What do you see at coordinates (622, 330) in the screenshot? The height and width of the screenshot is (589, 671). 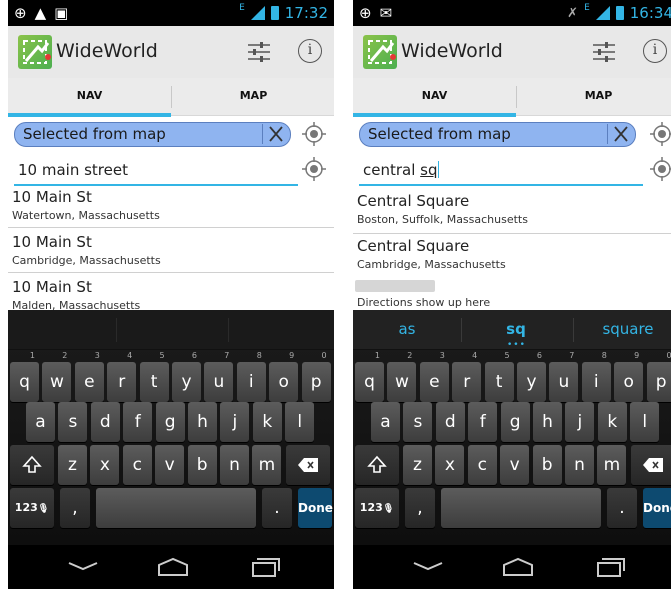 I see `word-suggestion: square` at bounding box center [622, 330].